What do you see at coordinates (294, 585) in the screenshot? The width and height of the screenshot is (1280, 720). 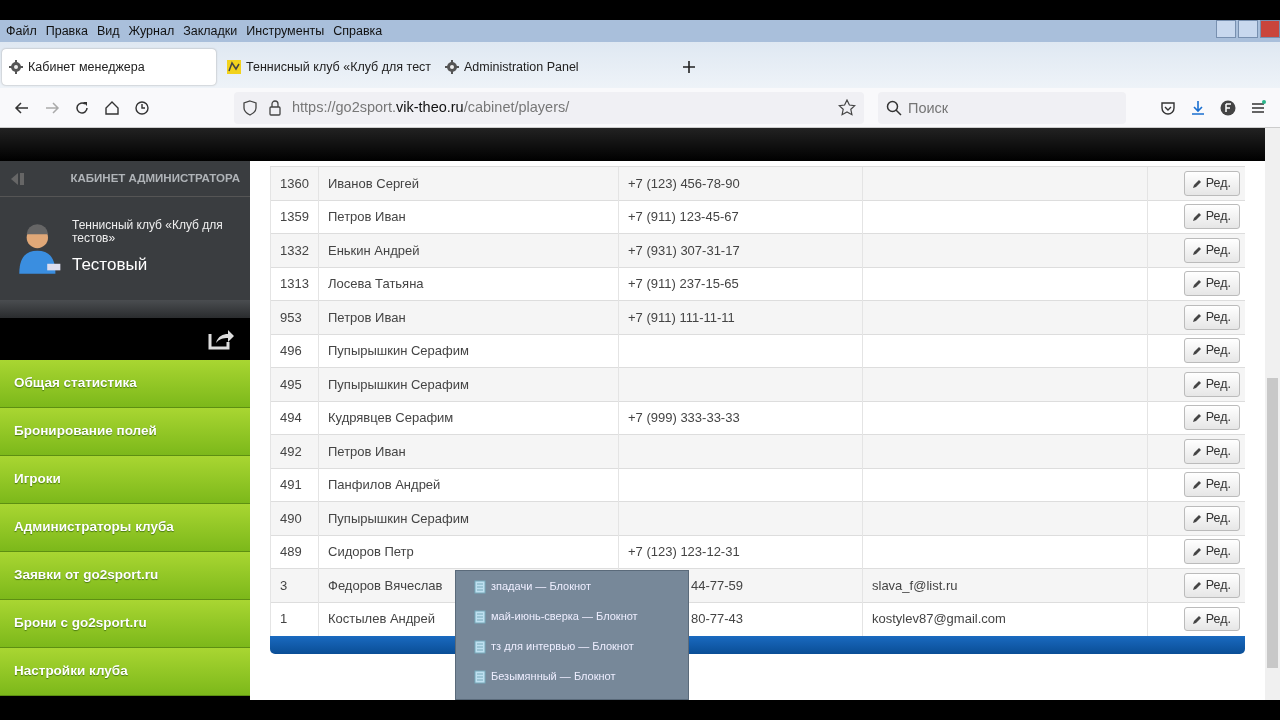 I see `table-cell: 3` at bounding box center [294, 585].